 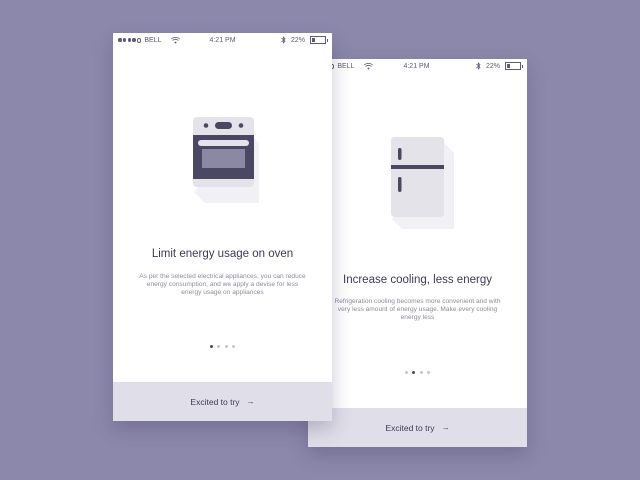 What do you see at coordinates (222, 254) in the screenshot?
I see `onboarding-title: Limit energy usage on oven` at bounding box center [222, 254].